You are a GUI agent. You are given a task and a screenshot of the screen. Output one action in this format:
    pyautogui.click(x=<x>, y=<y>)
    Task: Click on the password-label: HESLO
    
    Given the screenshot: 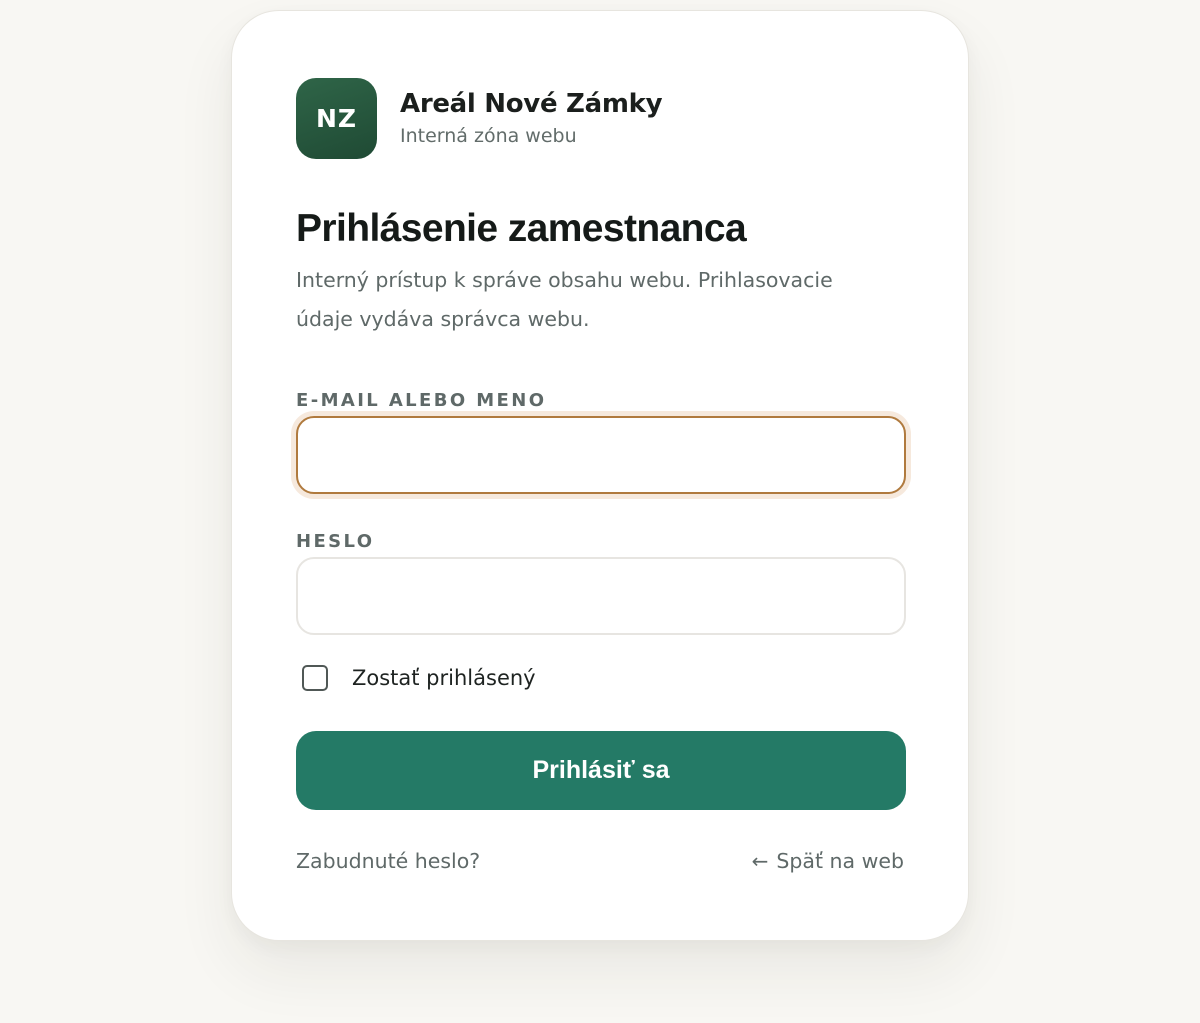 What is the action you would take?
    pyautogui.click(x=335, y=541)
    